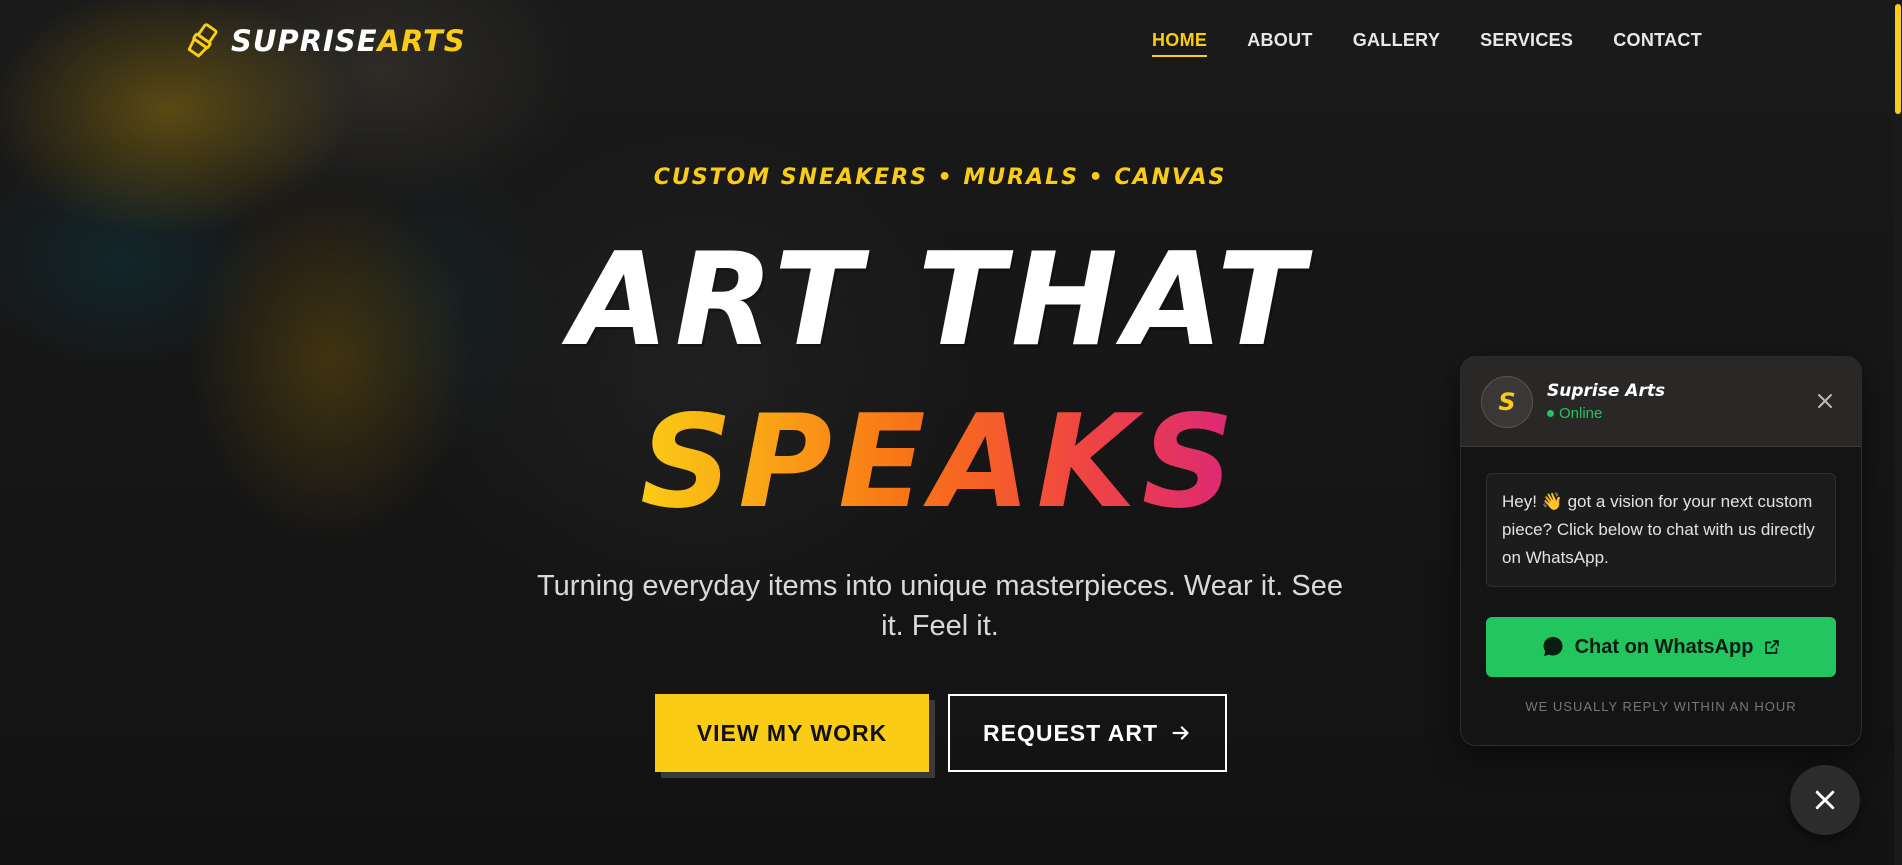 The width and height of the screenshot is (1902, 865). I want to click on hero-headline-line1: ART THAT, so click(940, 300).